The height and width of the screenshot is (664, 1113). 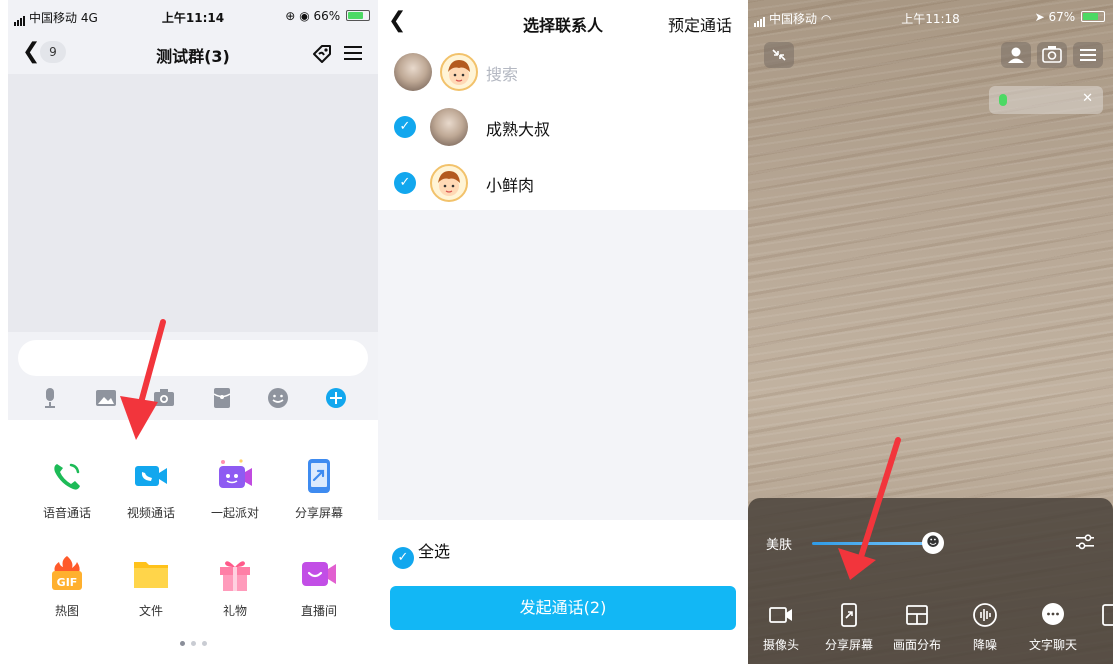 What do you see at coordinates (563, 608) in the screenshot?
I see `start-call-button: 发起通话(2)` at bounding box center [563, 608].